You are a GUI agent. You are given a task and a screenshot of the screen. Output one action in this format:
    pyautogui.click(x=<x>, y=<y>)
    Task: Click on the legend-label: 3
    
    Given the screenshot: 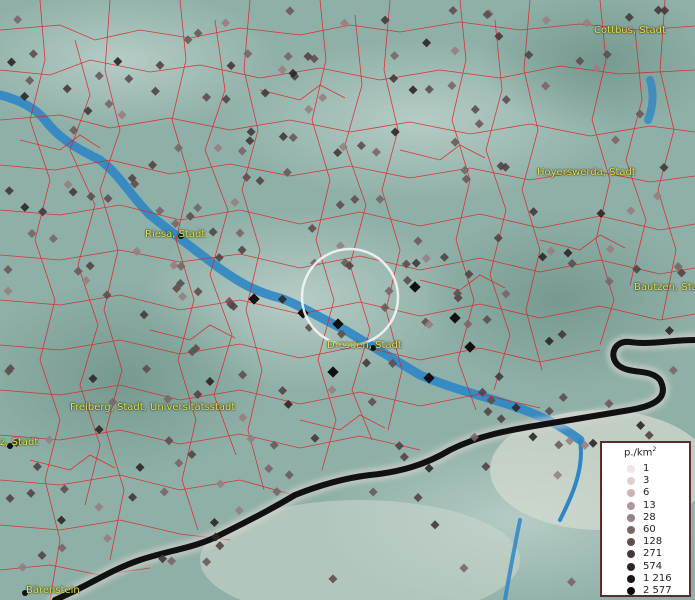 What is the action you would take?
    pyautogui.click(x=646, y=481)
    